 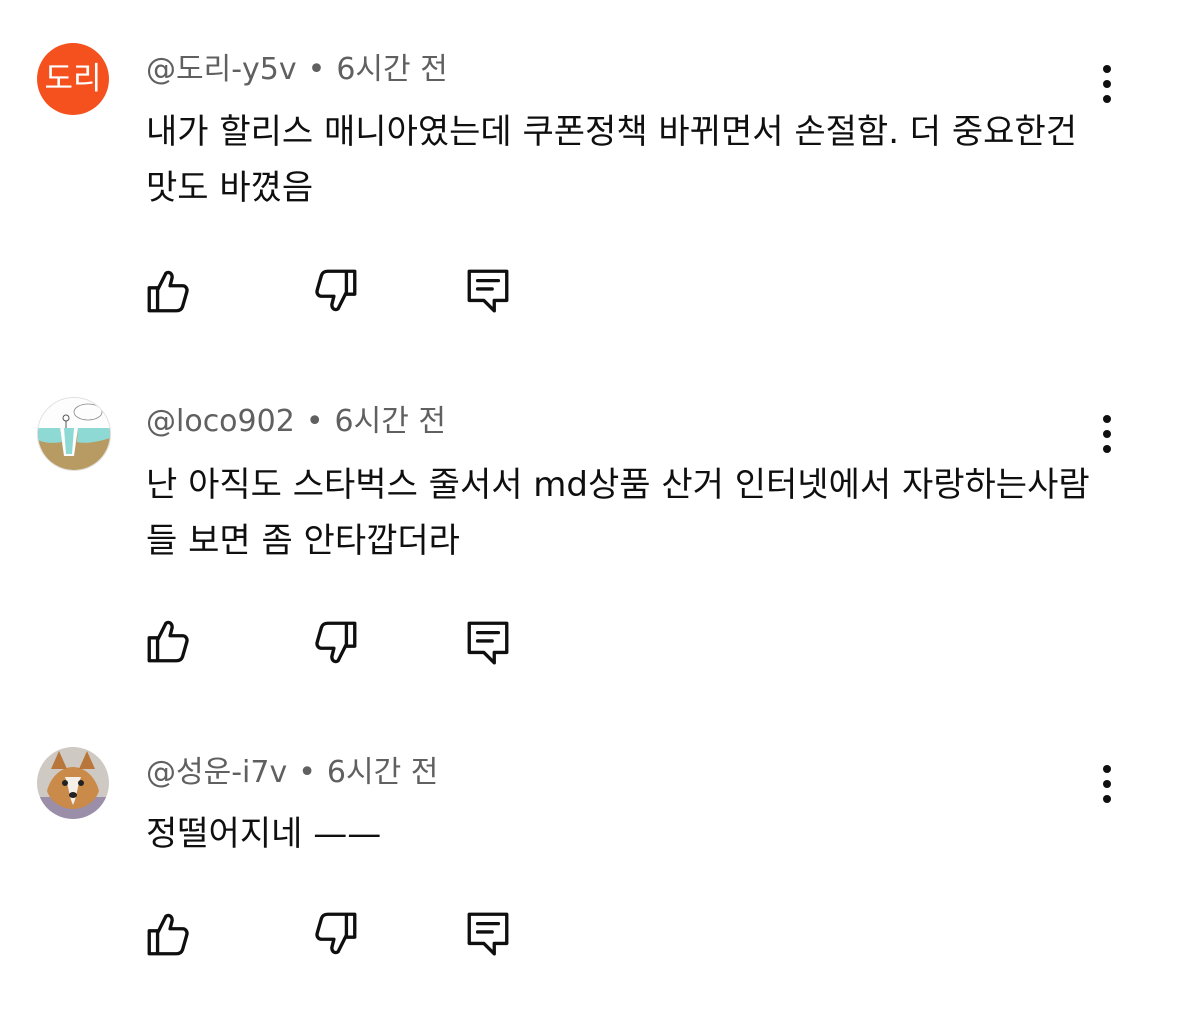 I want to click on comment-meta: @loco902 • 6시간 전, so click(x=296, y=422).